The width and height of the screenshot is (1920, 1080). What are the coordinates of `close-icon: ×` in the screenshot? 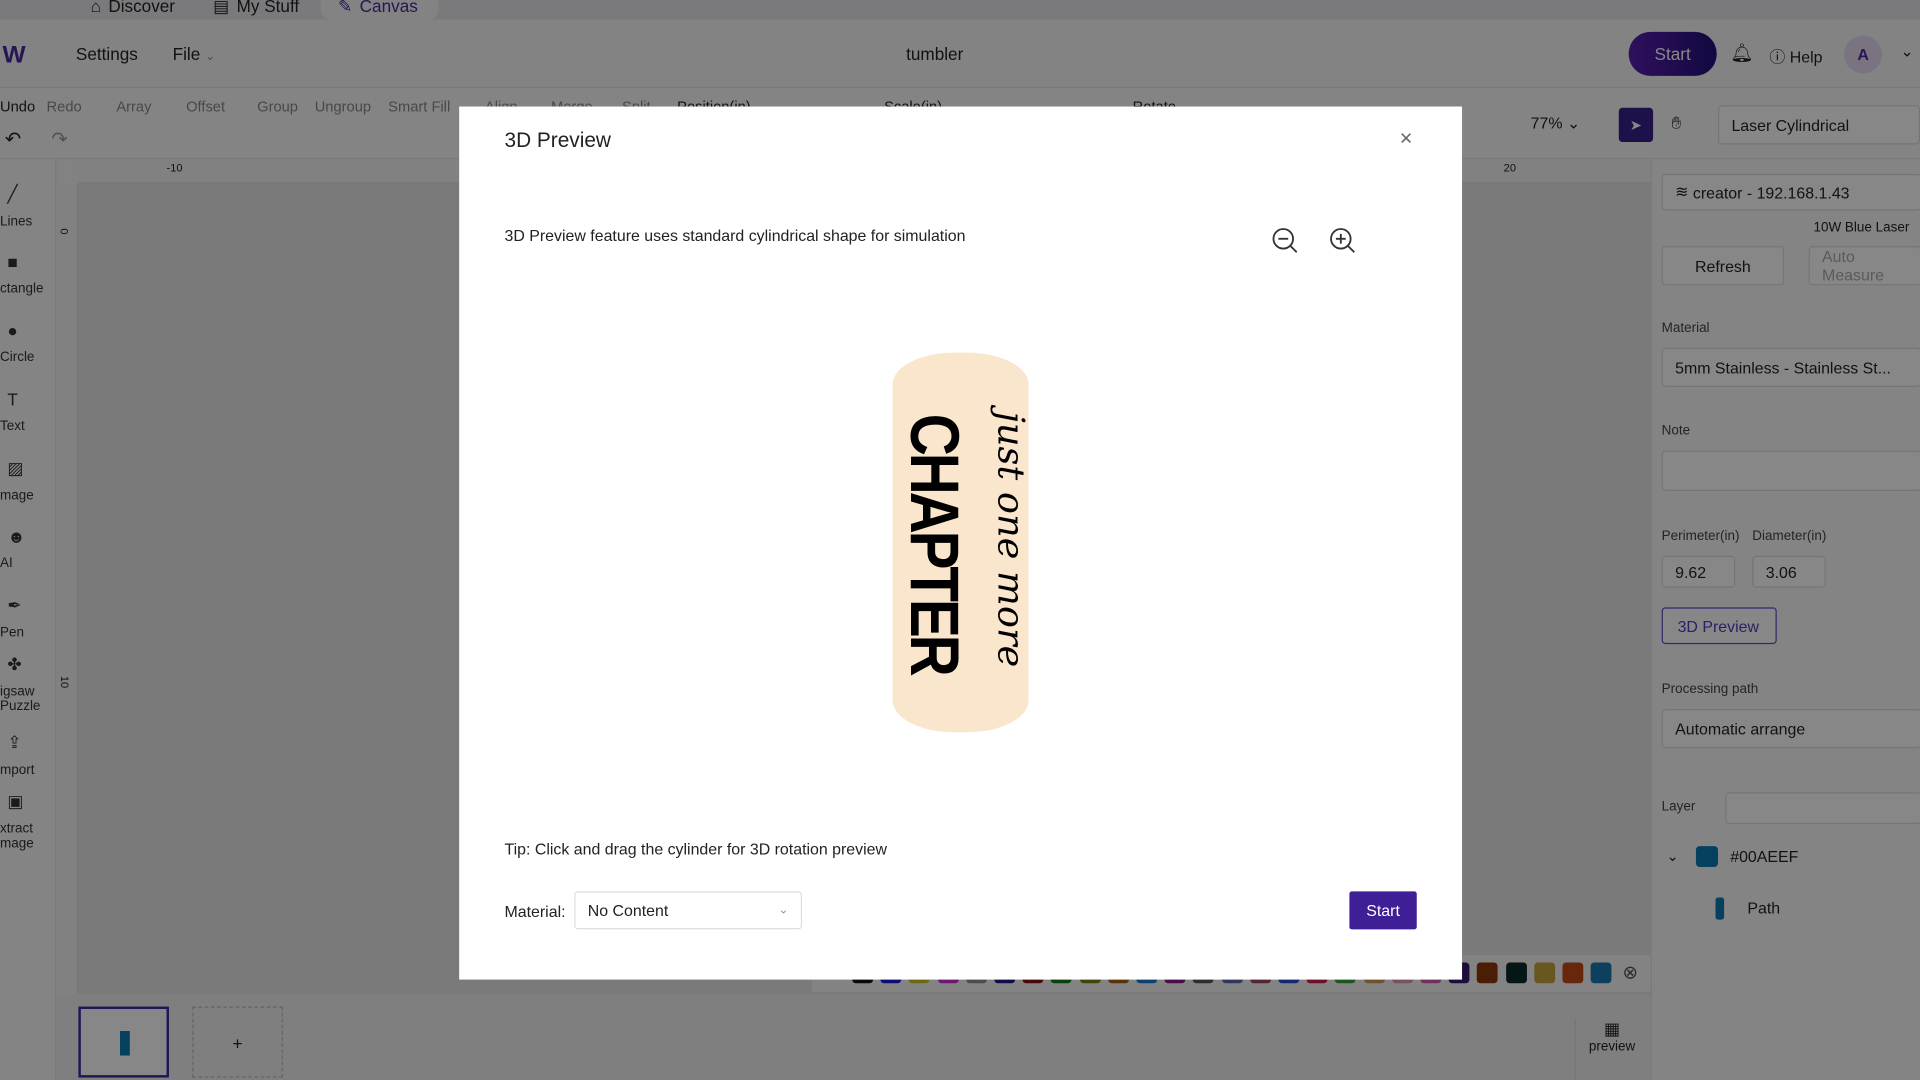 It's located at (1406, 139).